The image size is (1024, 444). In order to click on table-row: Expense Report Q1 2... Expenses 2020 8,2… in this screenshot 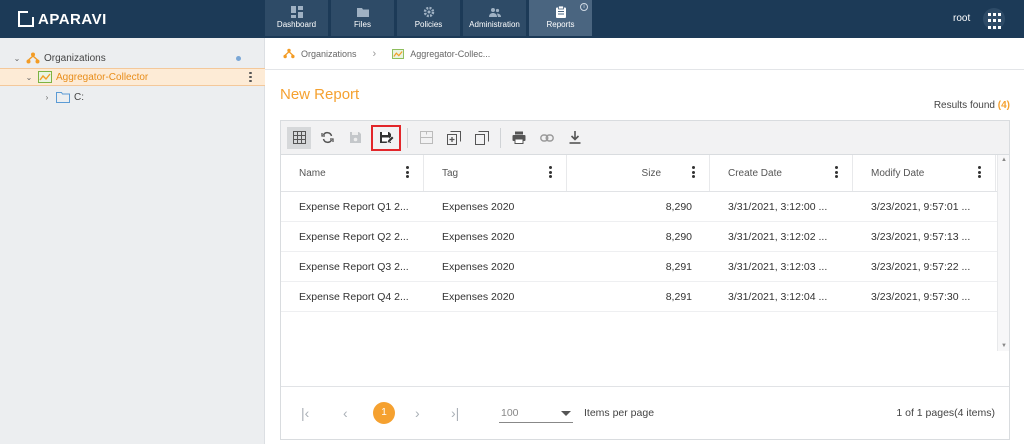, I will do `click(639, 207)`.